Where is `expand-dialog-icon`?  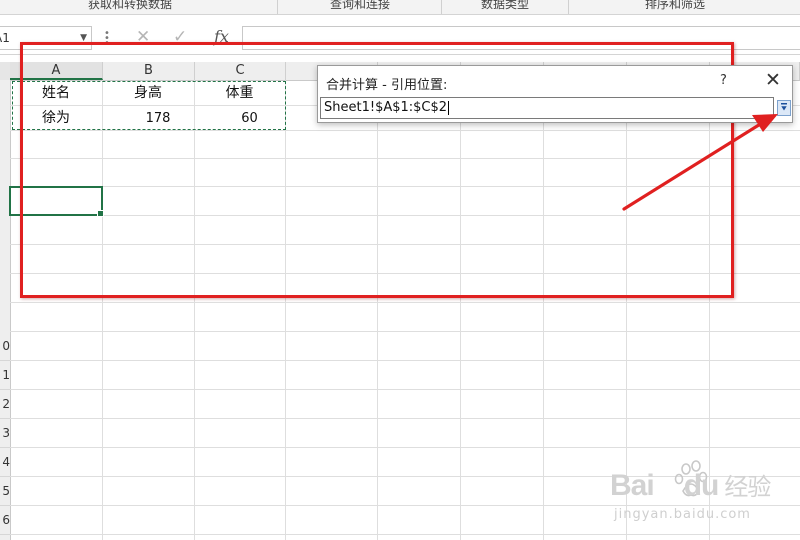
expand-dialog-icon is located at coordinates (784, 107).